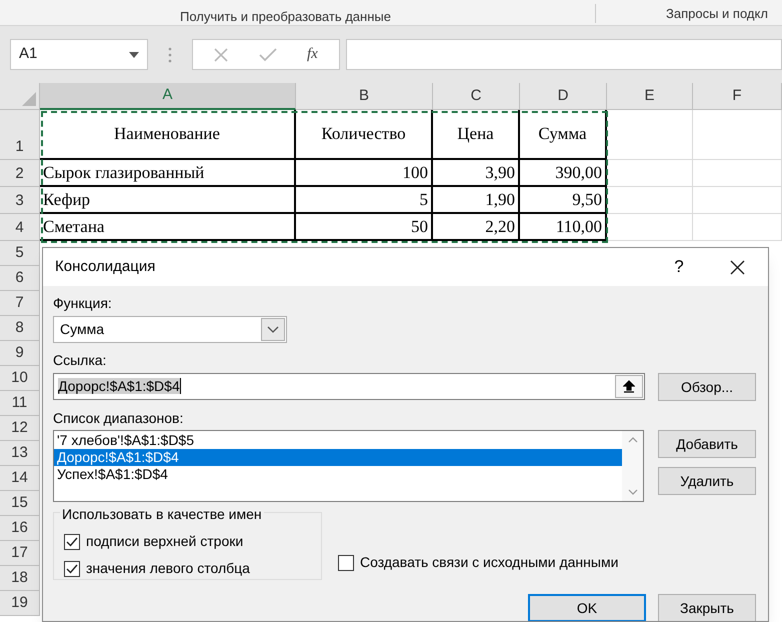 The image size is (782, 622). I want to click on ranges-list: '7 хлебов'!$A$1:$D$5 Дорорс!$A$1:$D$4 Успех!$A$1:$D$4, so click(348, 466).